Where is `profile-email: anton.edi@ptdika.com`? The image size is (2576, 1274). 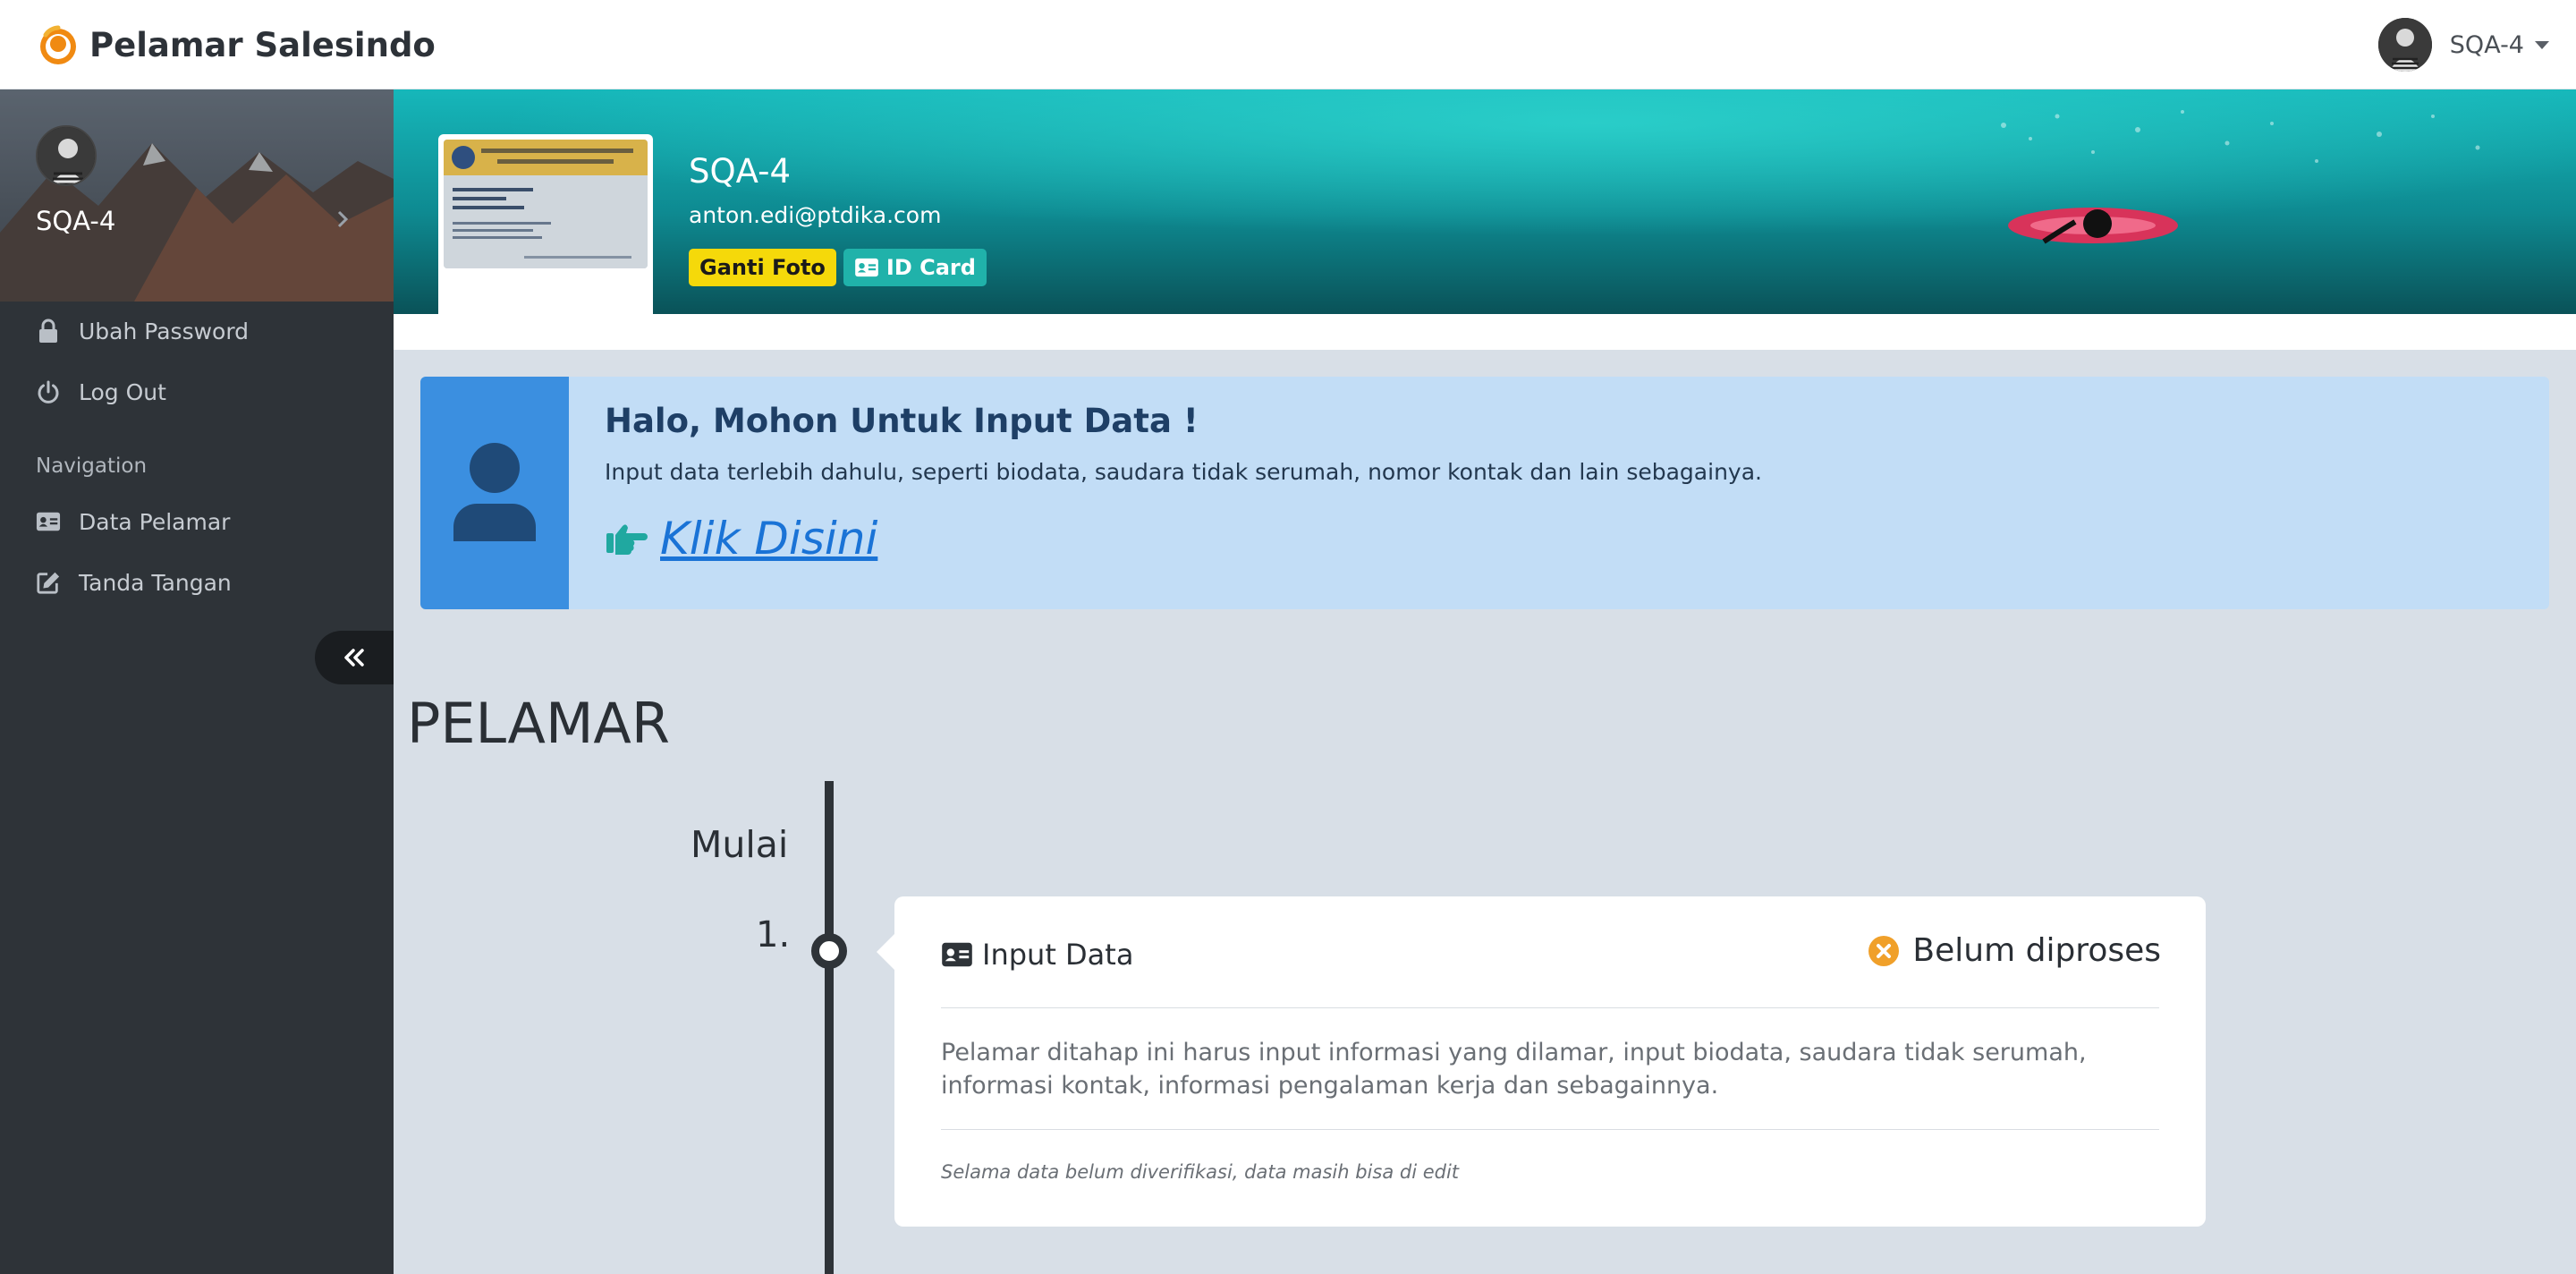 profile-email: anton.edi@ptdika.com is located at coordinates (815, 215).